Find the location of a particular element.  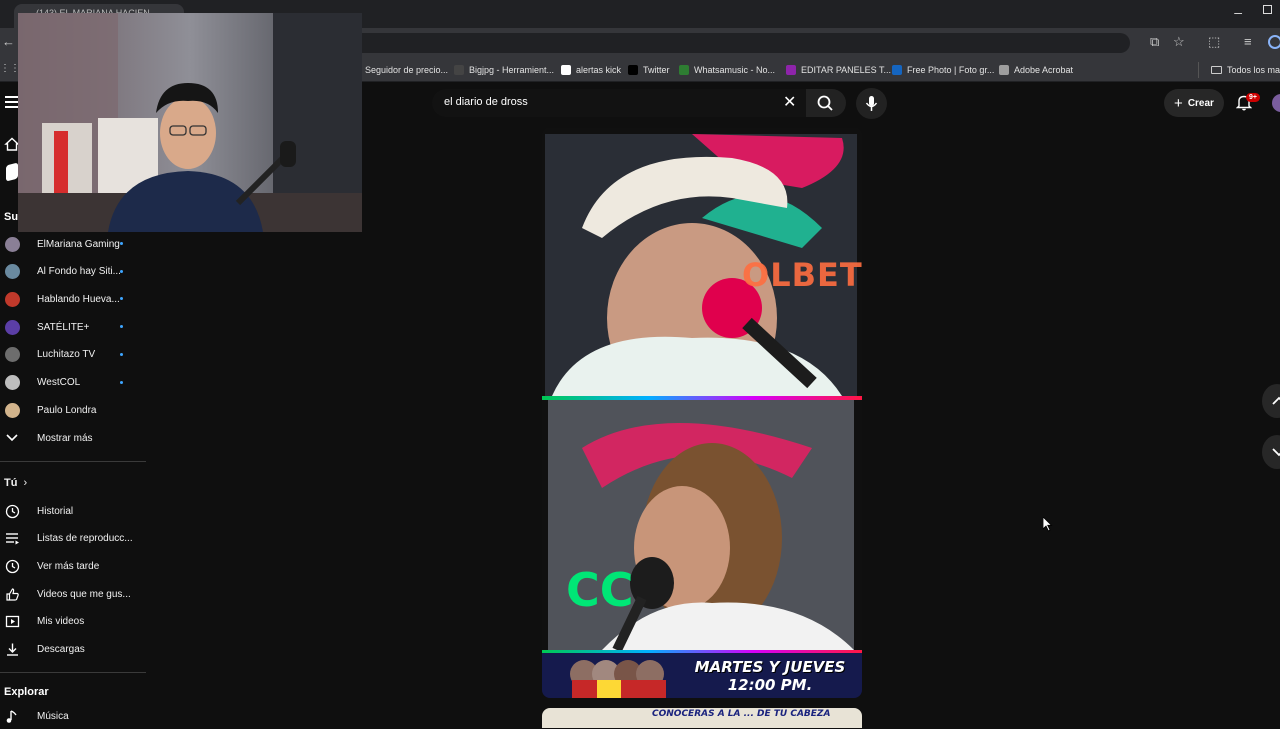

sidebar-item-music: Música is located at coordinates (73, 716).